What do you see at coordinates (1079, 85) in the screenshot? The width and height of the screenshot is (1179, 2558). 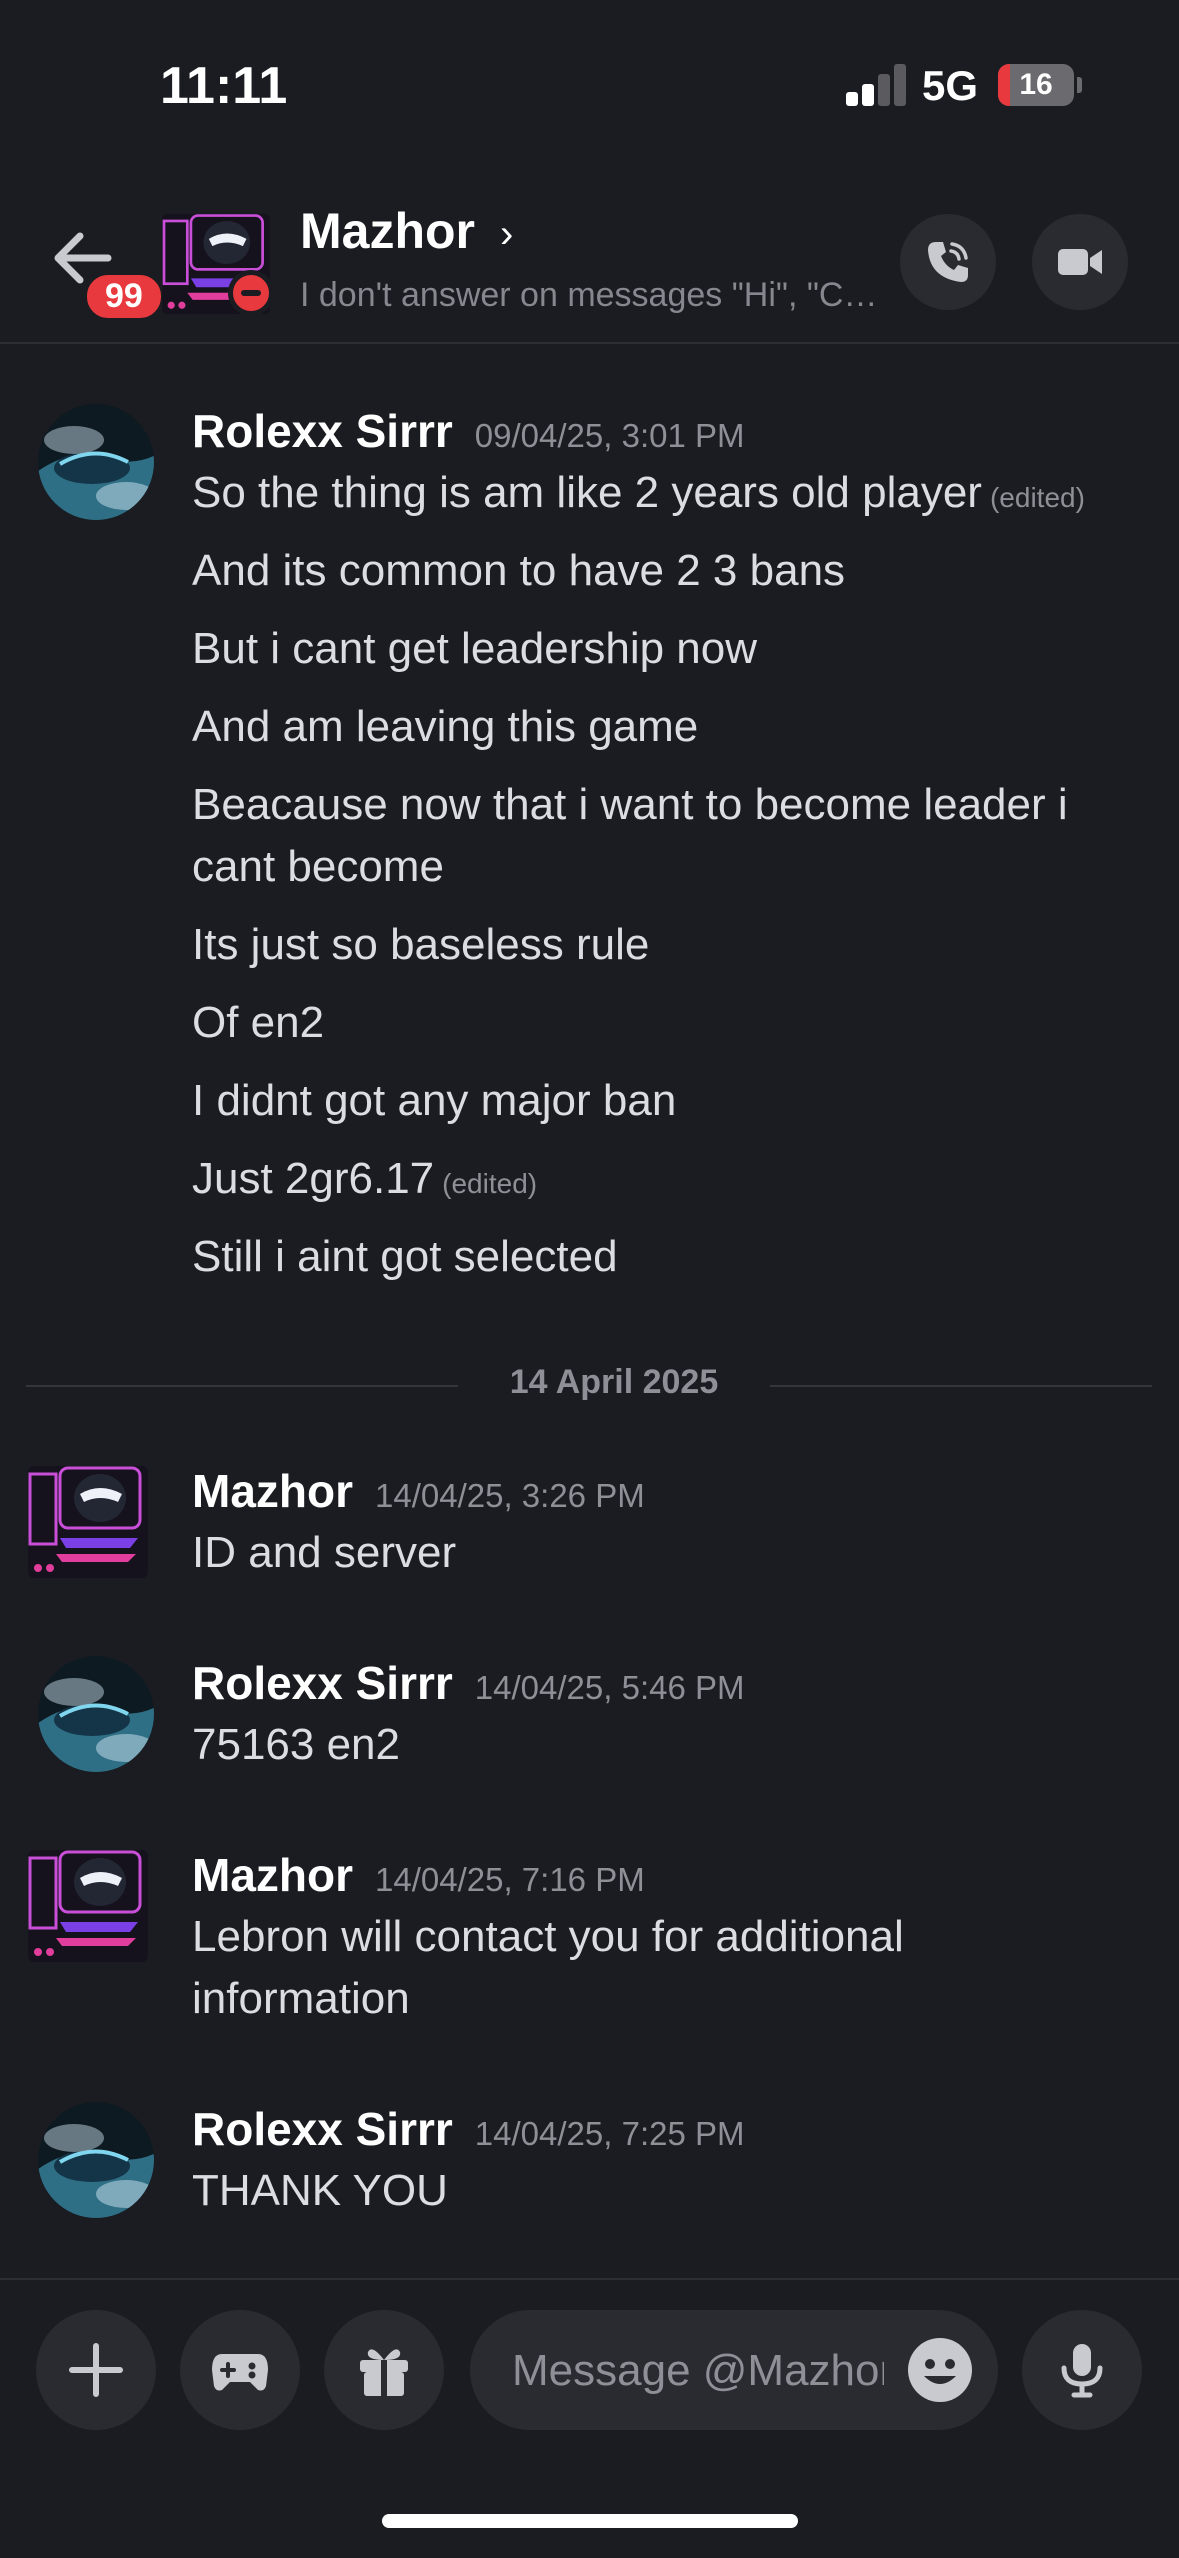 I see `battery-tip` at bounding box center [1079, 85].